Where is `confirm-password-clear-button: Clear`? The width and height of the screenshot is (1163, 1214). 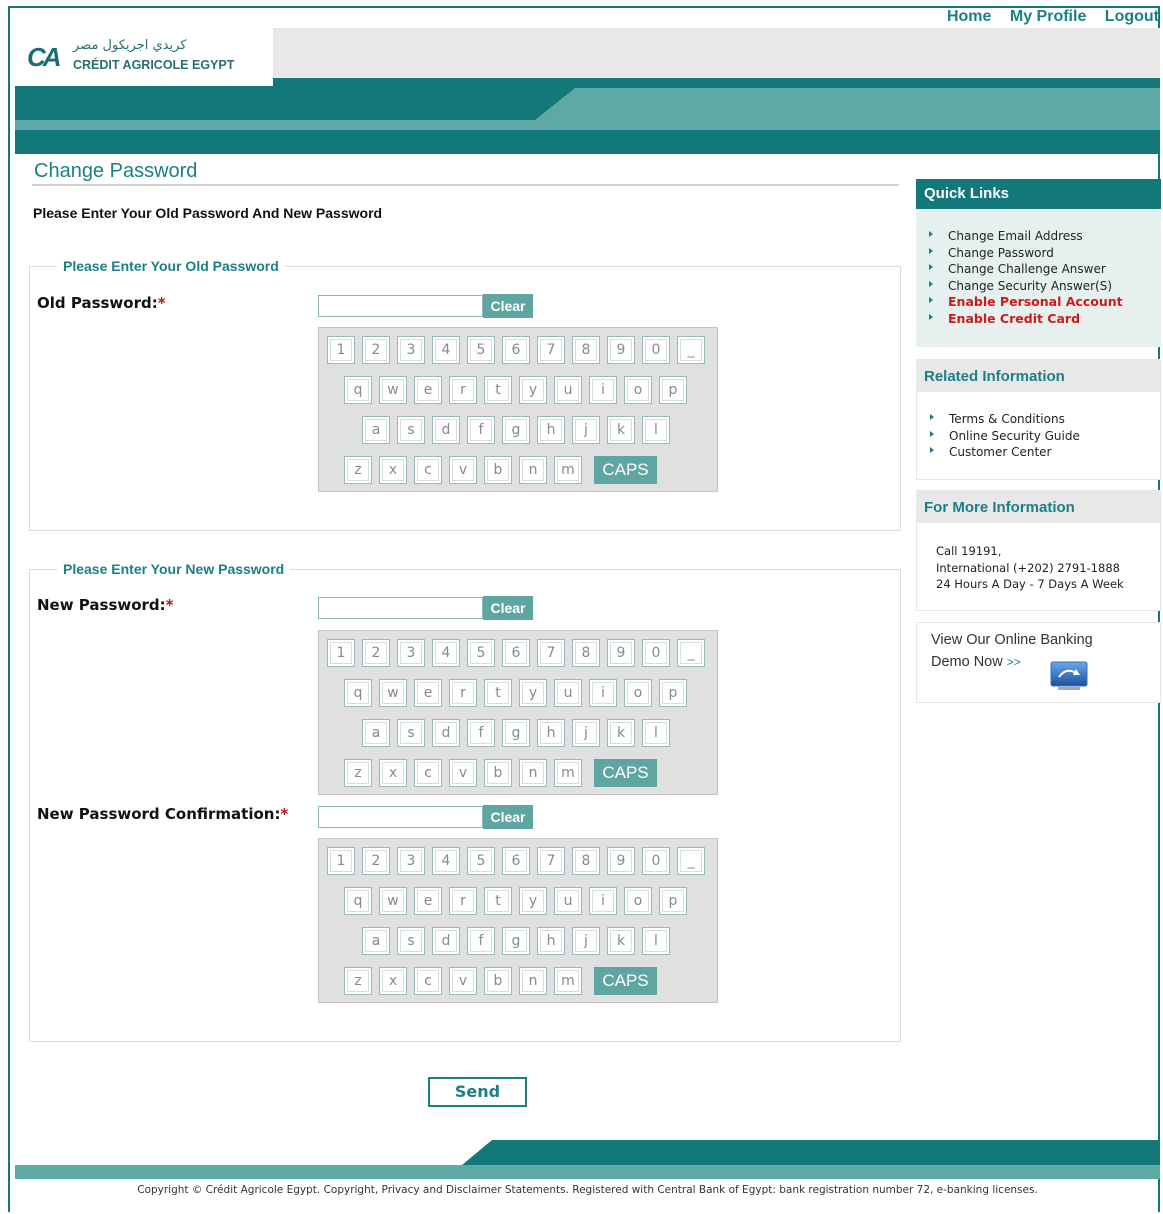 confirm-password-clear-button: Clear is located at coordinates (508, 817).